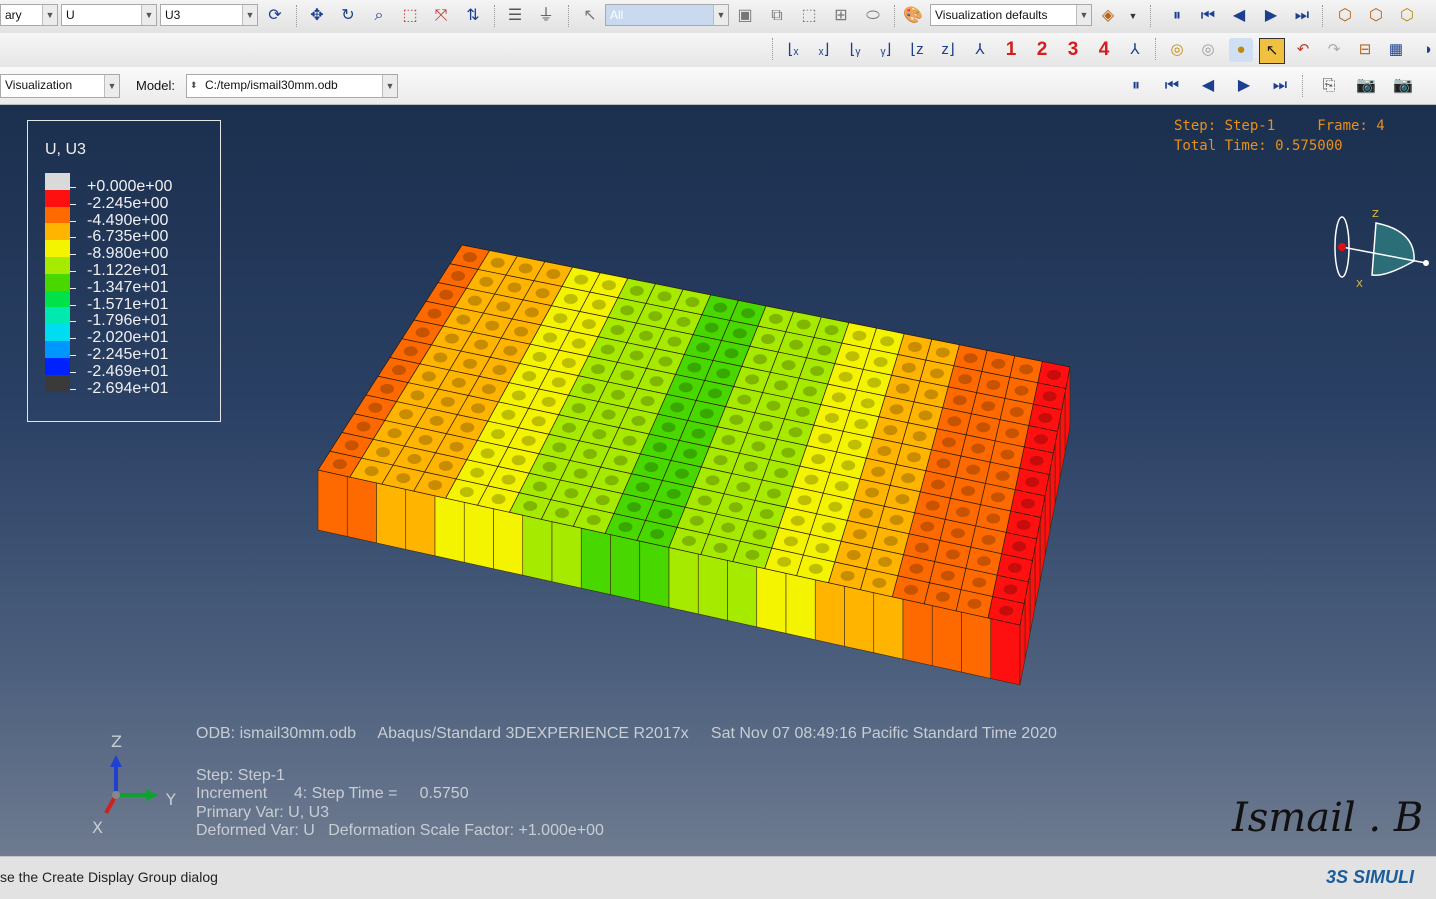 This screenshot has width=1436, height=899. Describe the element at coordinates (65, 149) in the screenshot. I see `legend-title: U, U3` at that location.